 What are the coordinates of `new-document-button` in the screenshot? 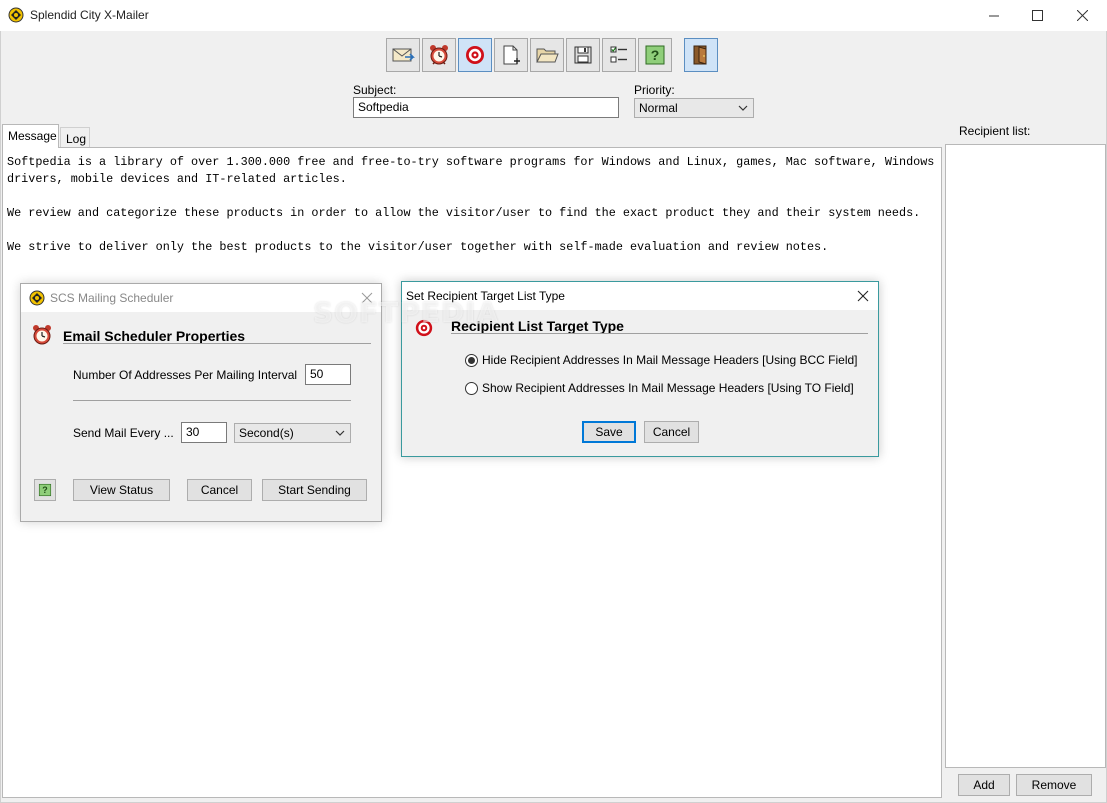 It's located at (511, 55).